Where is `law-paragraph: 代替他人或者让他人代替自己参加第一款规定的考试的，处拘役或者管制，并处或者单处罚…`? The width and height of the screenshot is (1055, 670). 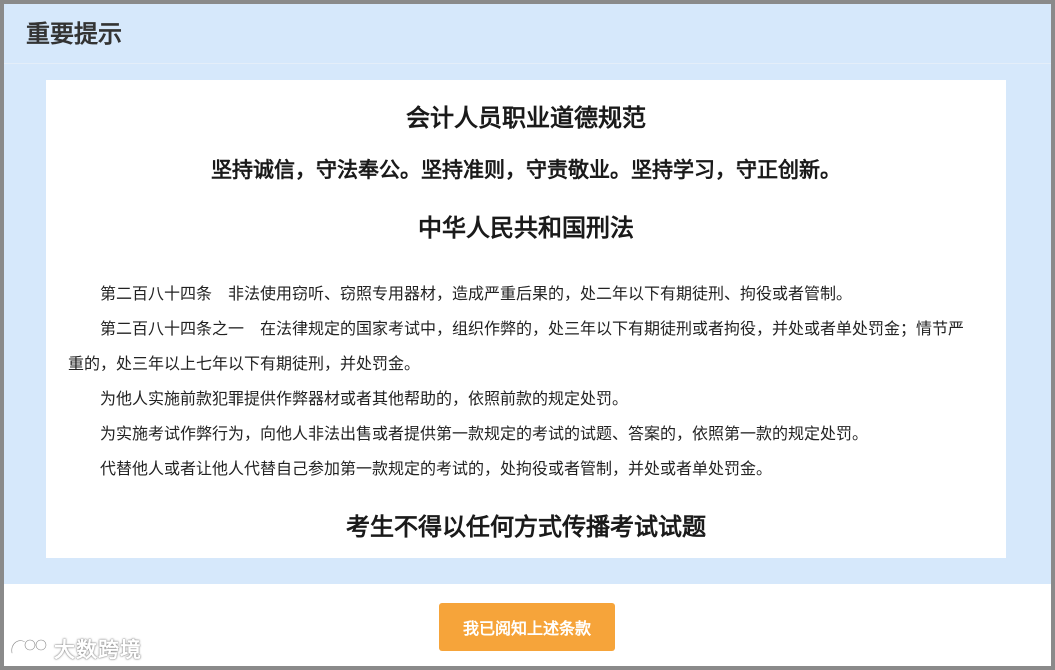
law-paragraph: 代替他人或者让他人代替自己参加第一款规定的考试的，处拘役或者管制，并处或者单处罚… is located at coordinates (436, 468).